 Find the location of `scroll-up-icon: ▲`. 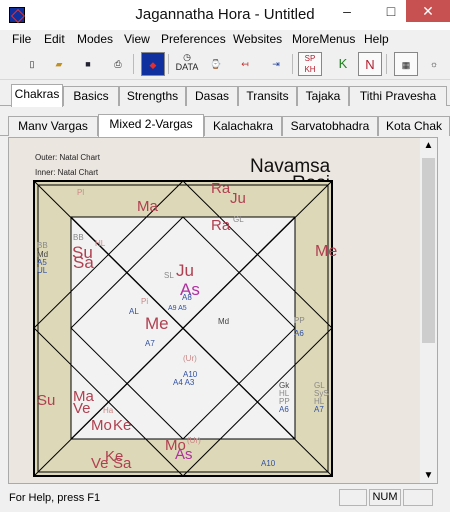

scroll-up-icon: ▲ is located at coordinates (428, 145).